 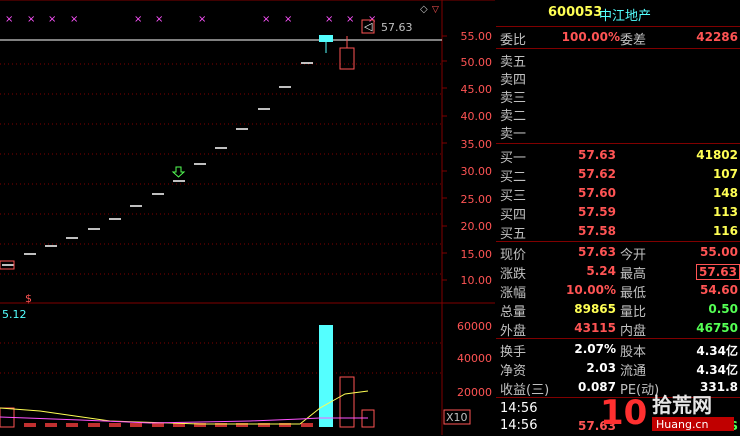 What do you see at coordinates (477, 171) in the screenshot?
I see `price-tick: 30.00` at bounding box center [477, 171].